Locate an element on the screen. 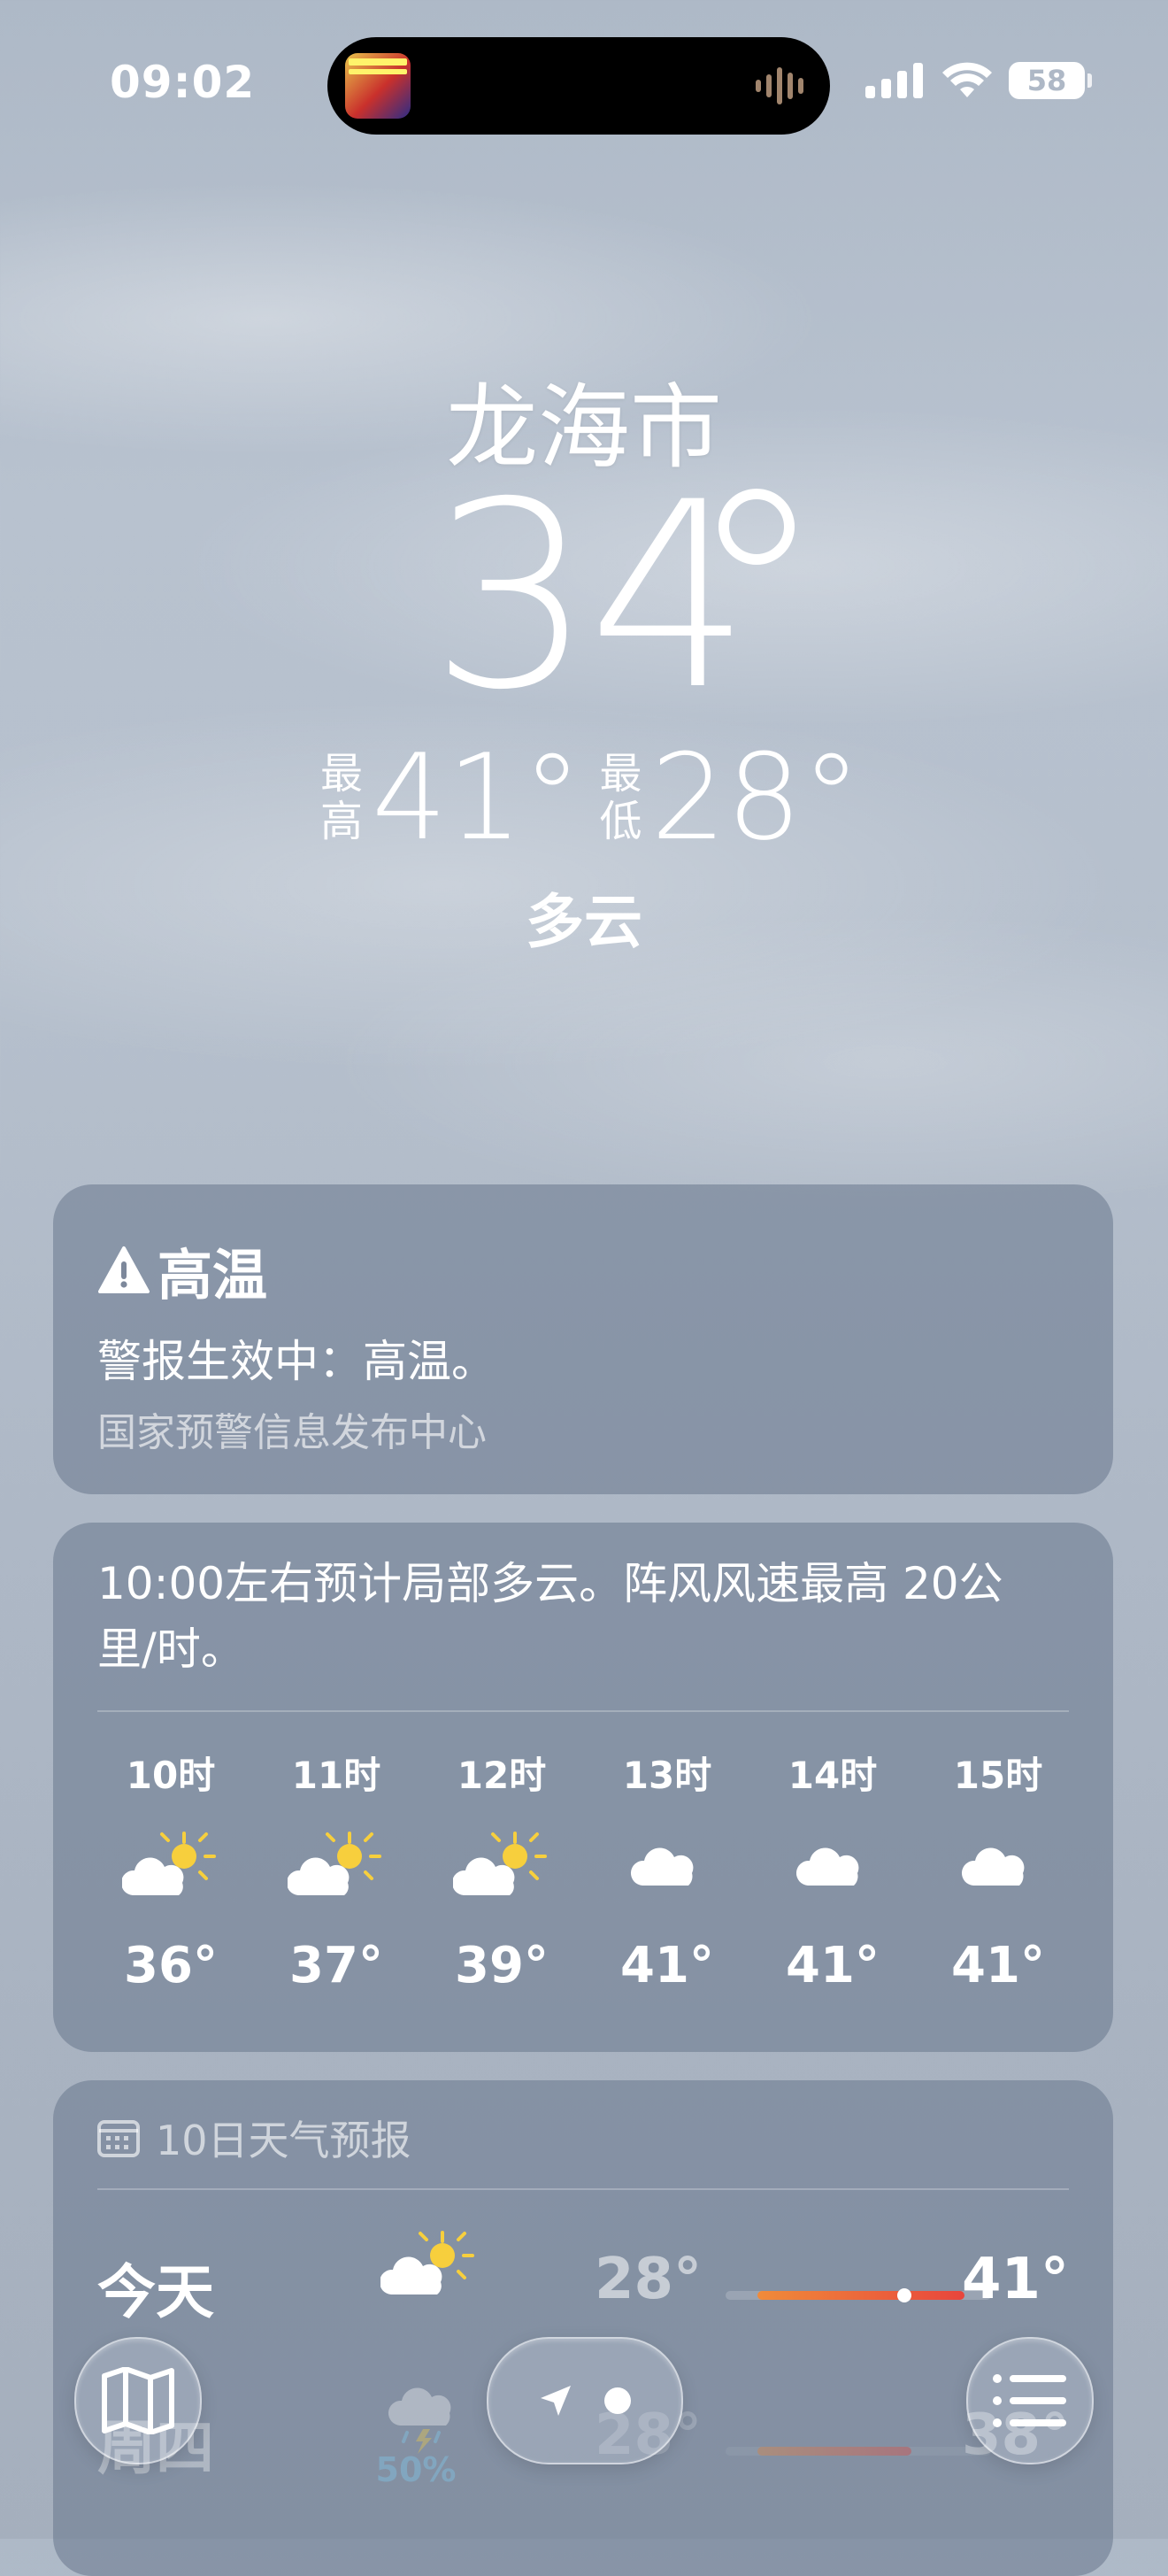  hour-label: 10时 is located at coordinates (171, 1775).